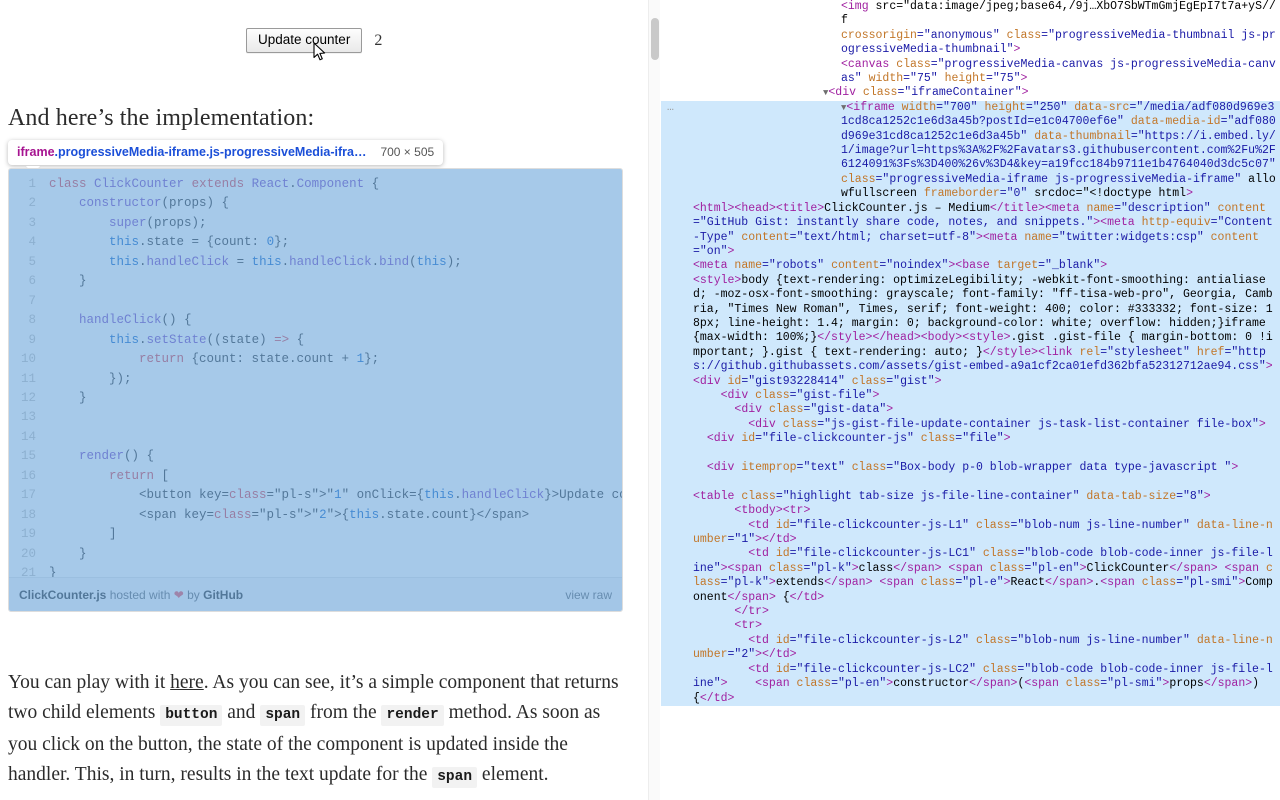  What do you see at coordinates (343, 712) in the screenshot?
I see `paragraph-text-4: from the` at bounding box center [343, 712].